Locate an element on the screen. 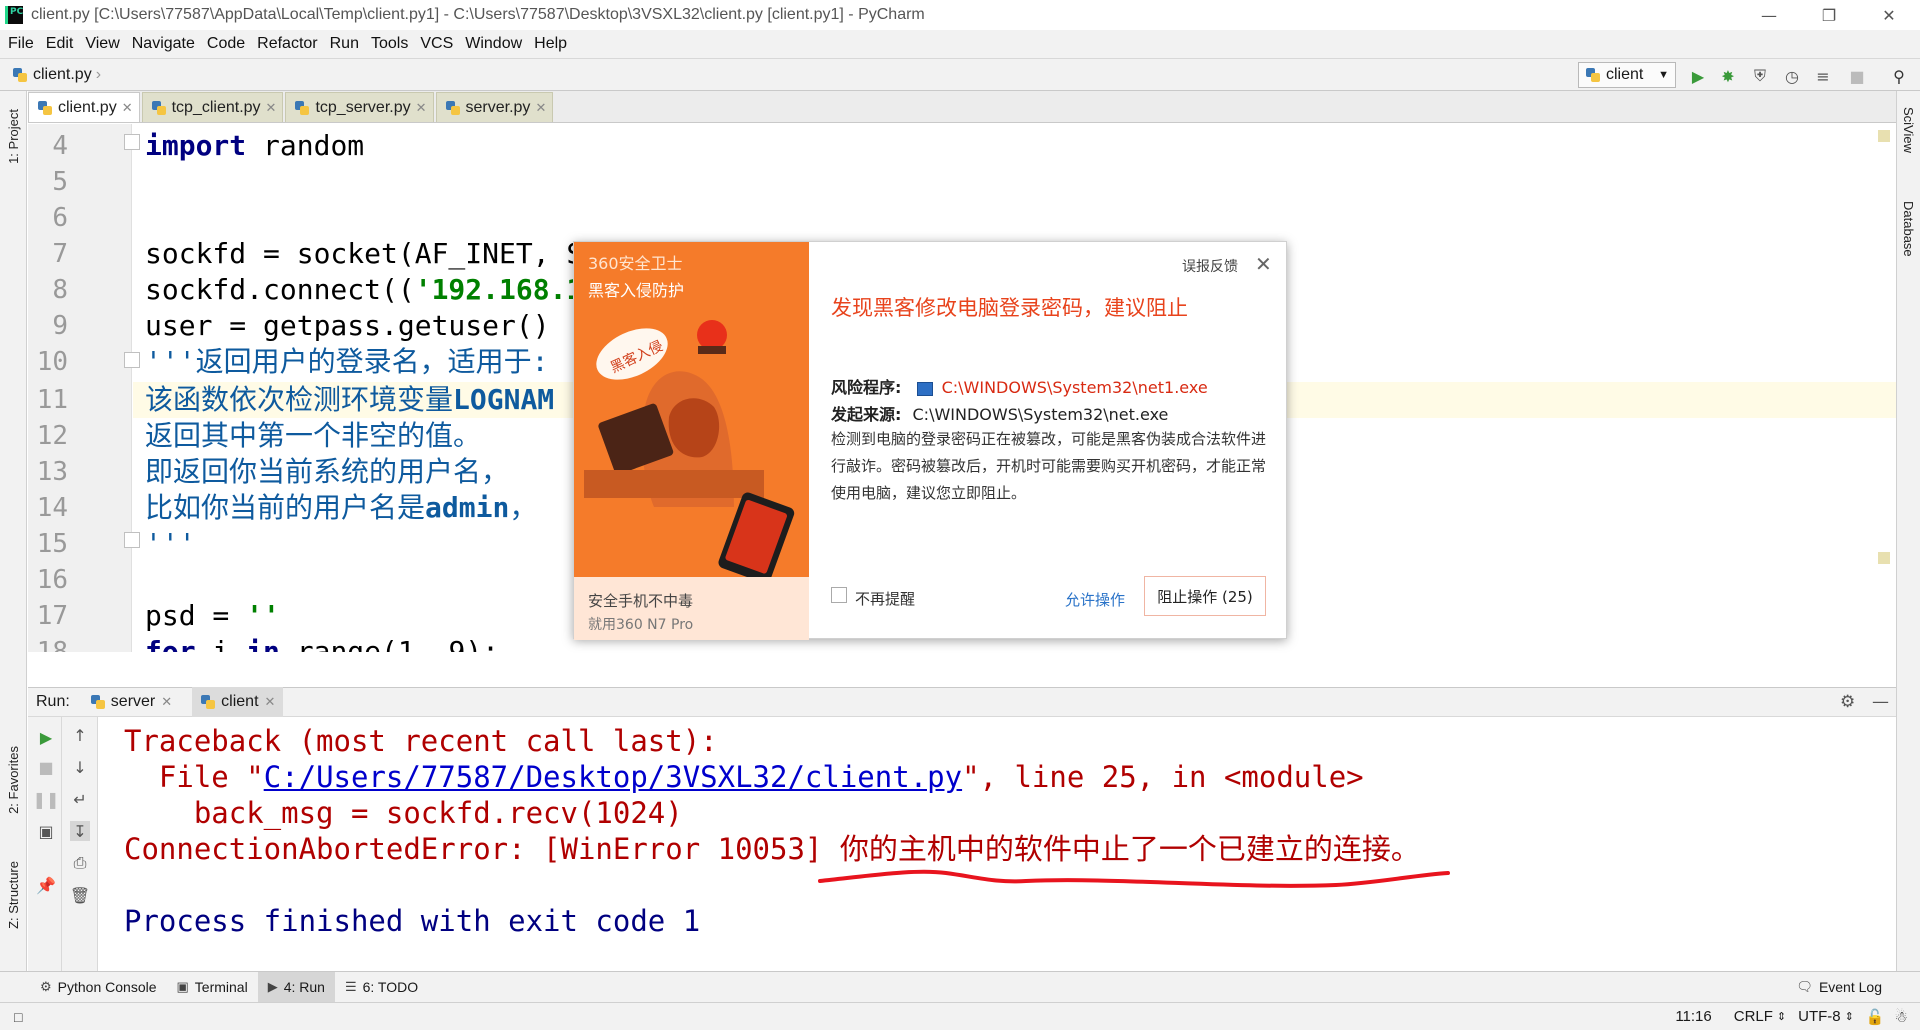 This screenshot has height=1030, width=1920. tool-tab-label: 4: Run is located at coordinates (304, 987).